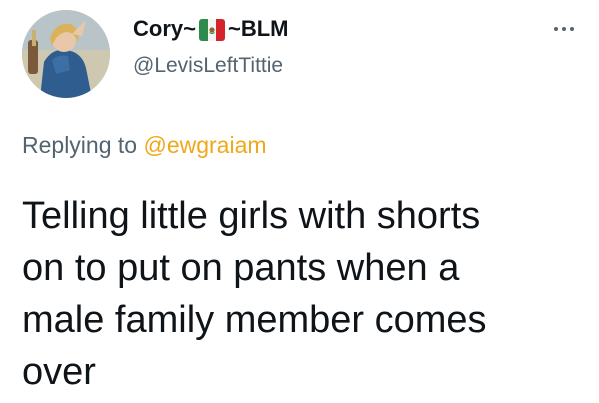 Image resolution: width=599 pixels, height=403 pixels. Describe the element at coordinates (241, 268) in the screenshot. I see `tweet-text-line: on to put on pants when a` at that location.